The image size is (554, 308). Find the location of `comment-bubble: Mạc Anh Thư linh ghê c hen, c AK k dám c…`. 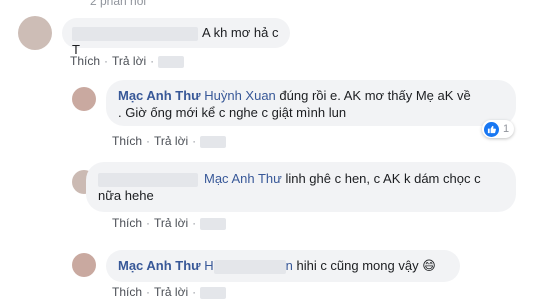

comment-bubble: Mạc Anh Thư linh ghê c hen, c AK k dám c… is located at coordinates (301, 187).